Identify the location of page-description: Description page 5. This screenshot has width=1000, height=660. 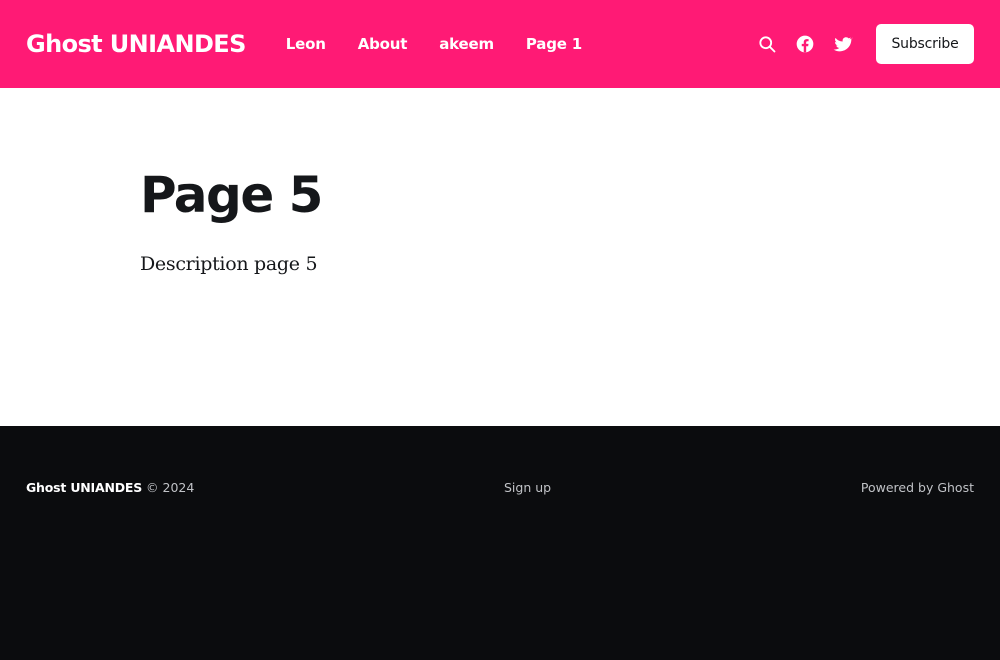
(229, 264).